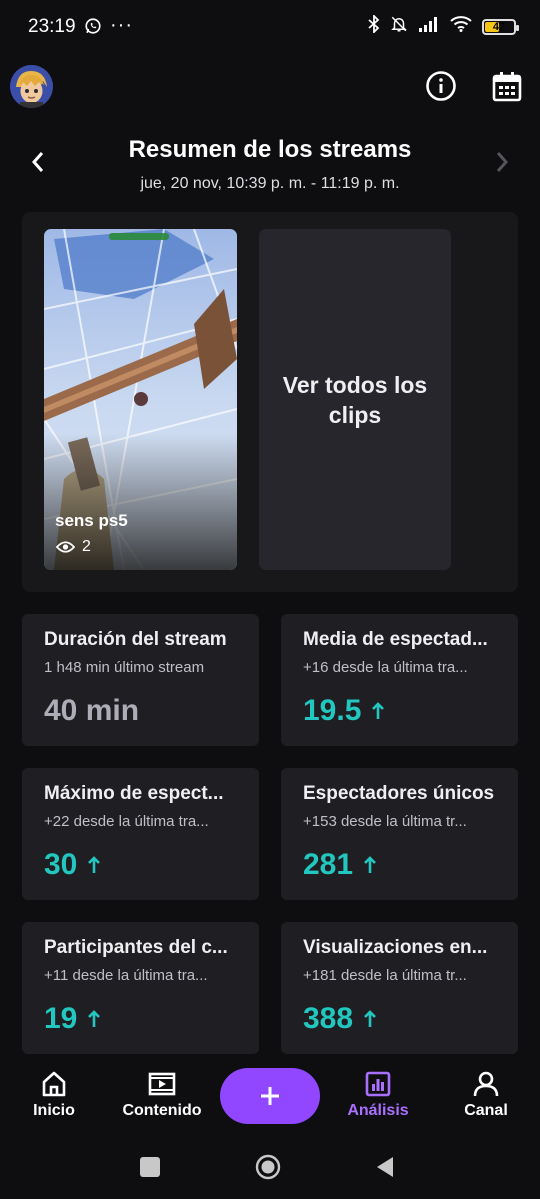 This screenshot has height=1199, width=540. What do you see at coordinates (270, 28) in the screenshot?
I see `status-bar: 23:19 ··· 47` at bounding box center [270, 28].